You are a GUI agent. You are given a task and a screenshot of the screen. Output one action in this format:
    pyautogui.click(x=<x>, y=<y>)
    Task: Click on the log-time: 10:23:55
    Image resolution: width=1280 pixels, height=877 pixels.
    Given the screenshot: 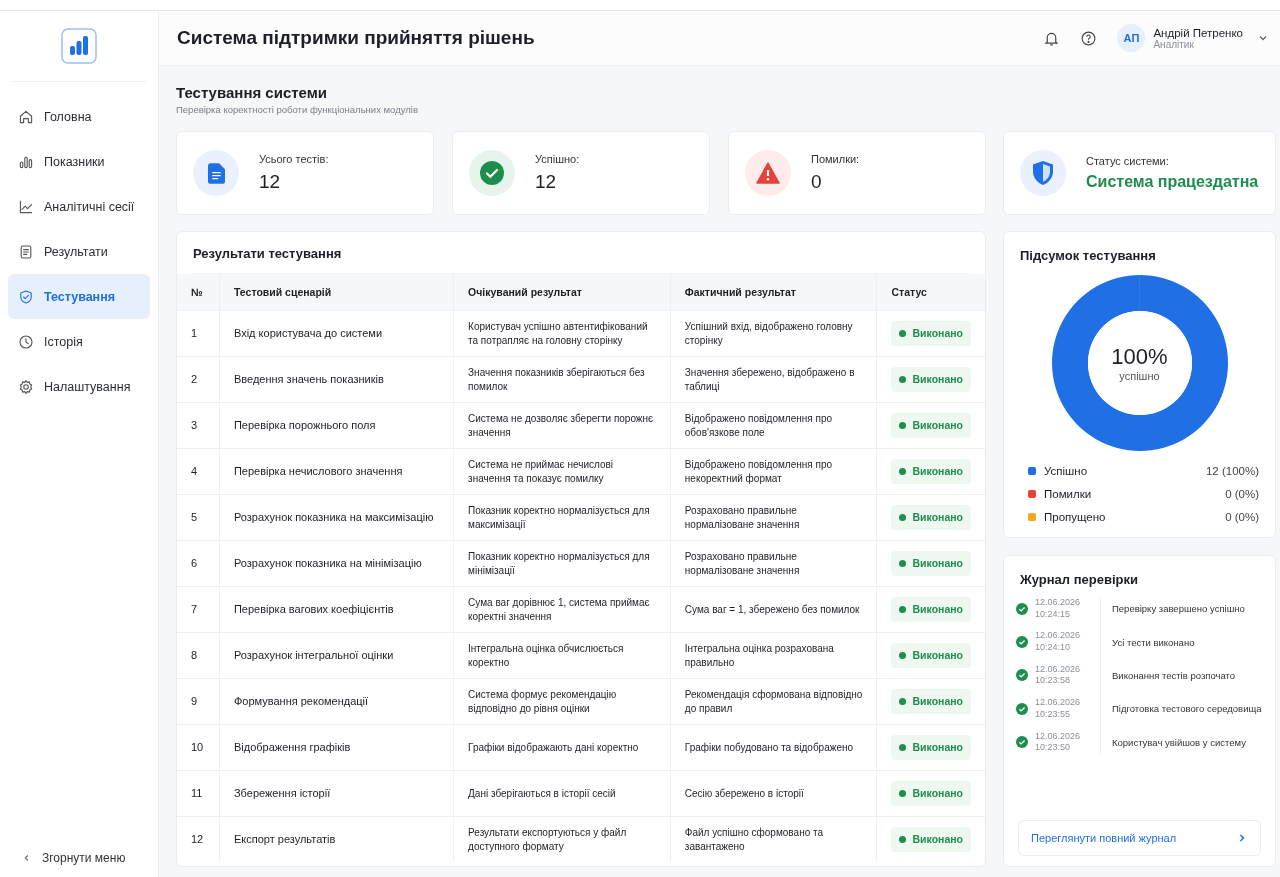 What is the action you would take?
    pyautogui.click(x=1053, y=714)
    